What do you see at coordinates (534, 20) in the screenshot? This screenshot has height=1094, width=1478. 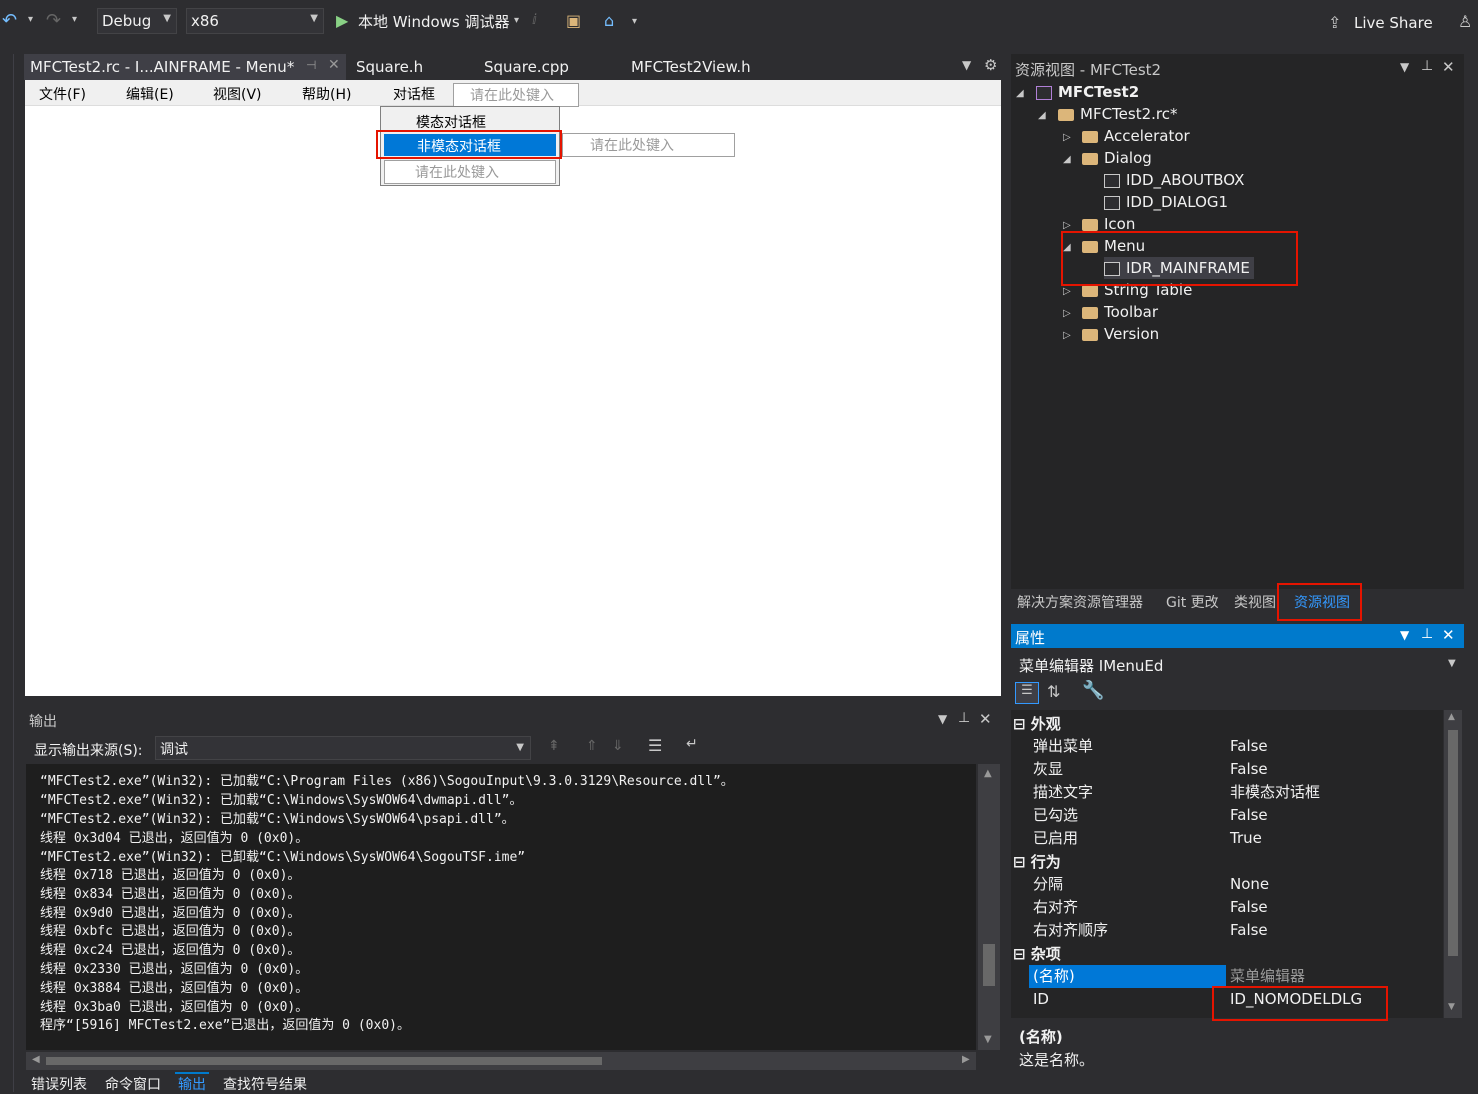 I see `hot-reload-icon: ⅈ` at bounding box center [534, 20].